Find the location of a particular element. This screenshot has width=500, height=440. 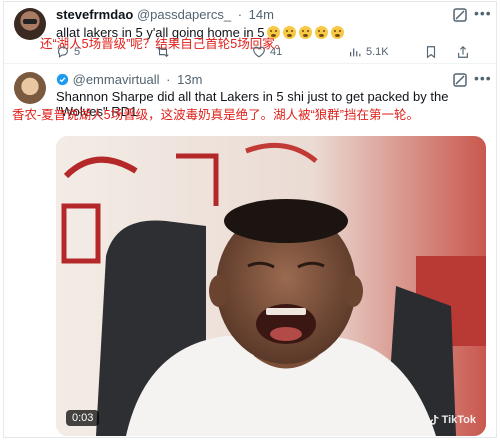

like-button: 41 is located at coordinates (267, 52).